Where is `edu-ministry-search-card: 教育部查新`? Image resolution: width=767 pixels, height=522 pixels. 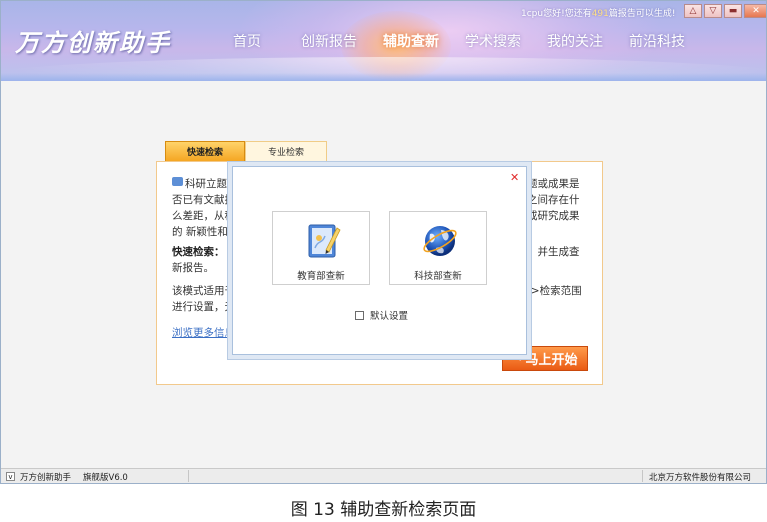 edu-ministry-search-card: 教育部查新 is located at coordinates (321, 248).